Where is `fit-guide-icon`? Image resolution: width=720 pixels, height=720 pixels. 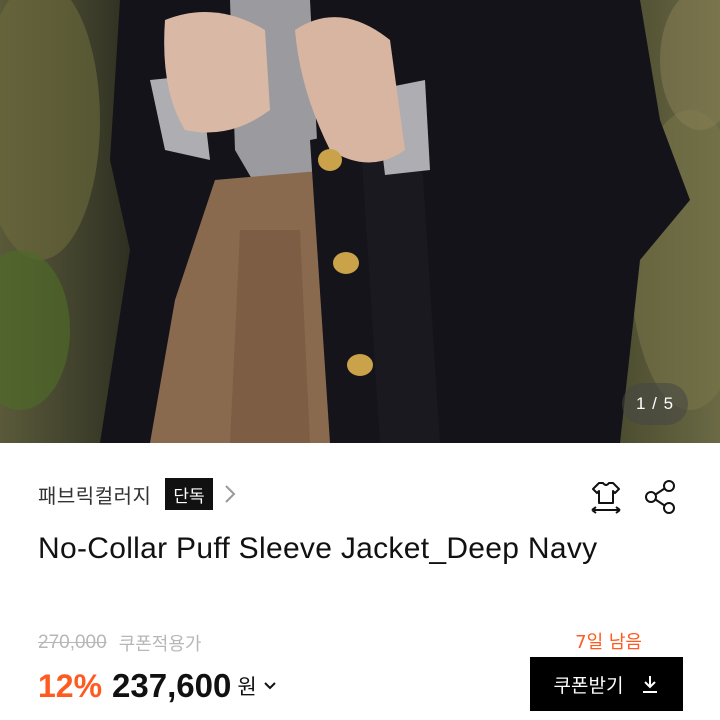
fit-guide-icon is located at coordinates (606, 498).